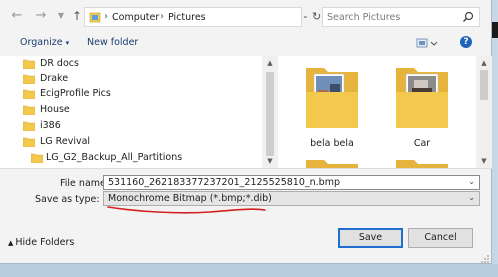 This screenshot has height=277, width=498. I want to click on forward-arrow-icon: →, so click(41, 16).